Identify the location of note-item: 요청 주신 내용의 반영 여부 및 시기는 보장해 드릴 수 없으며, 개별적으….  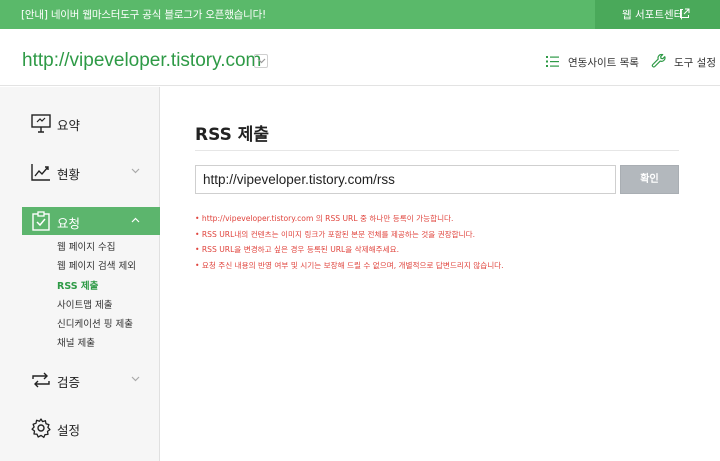
(349, 268).